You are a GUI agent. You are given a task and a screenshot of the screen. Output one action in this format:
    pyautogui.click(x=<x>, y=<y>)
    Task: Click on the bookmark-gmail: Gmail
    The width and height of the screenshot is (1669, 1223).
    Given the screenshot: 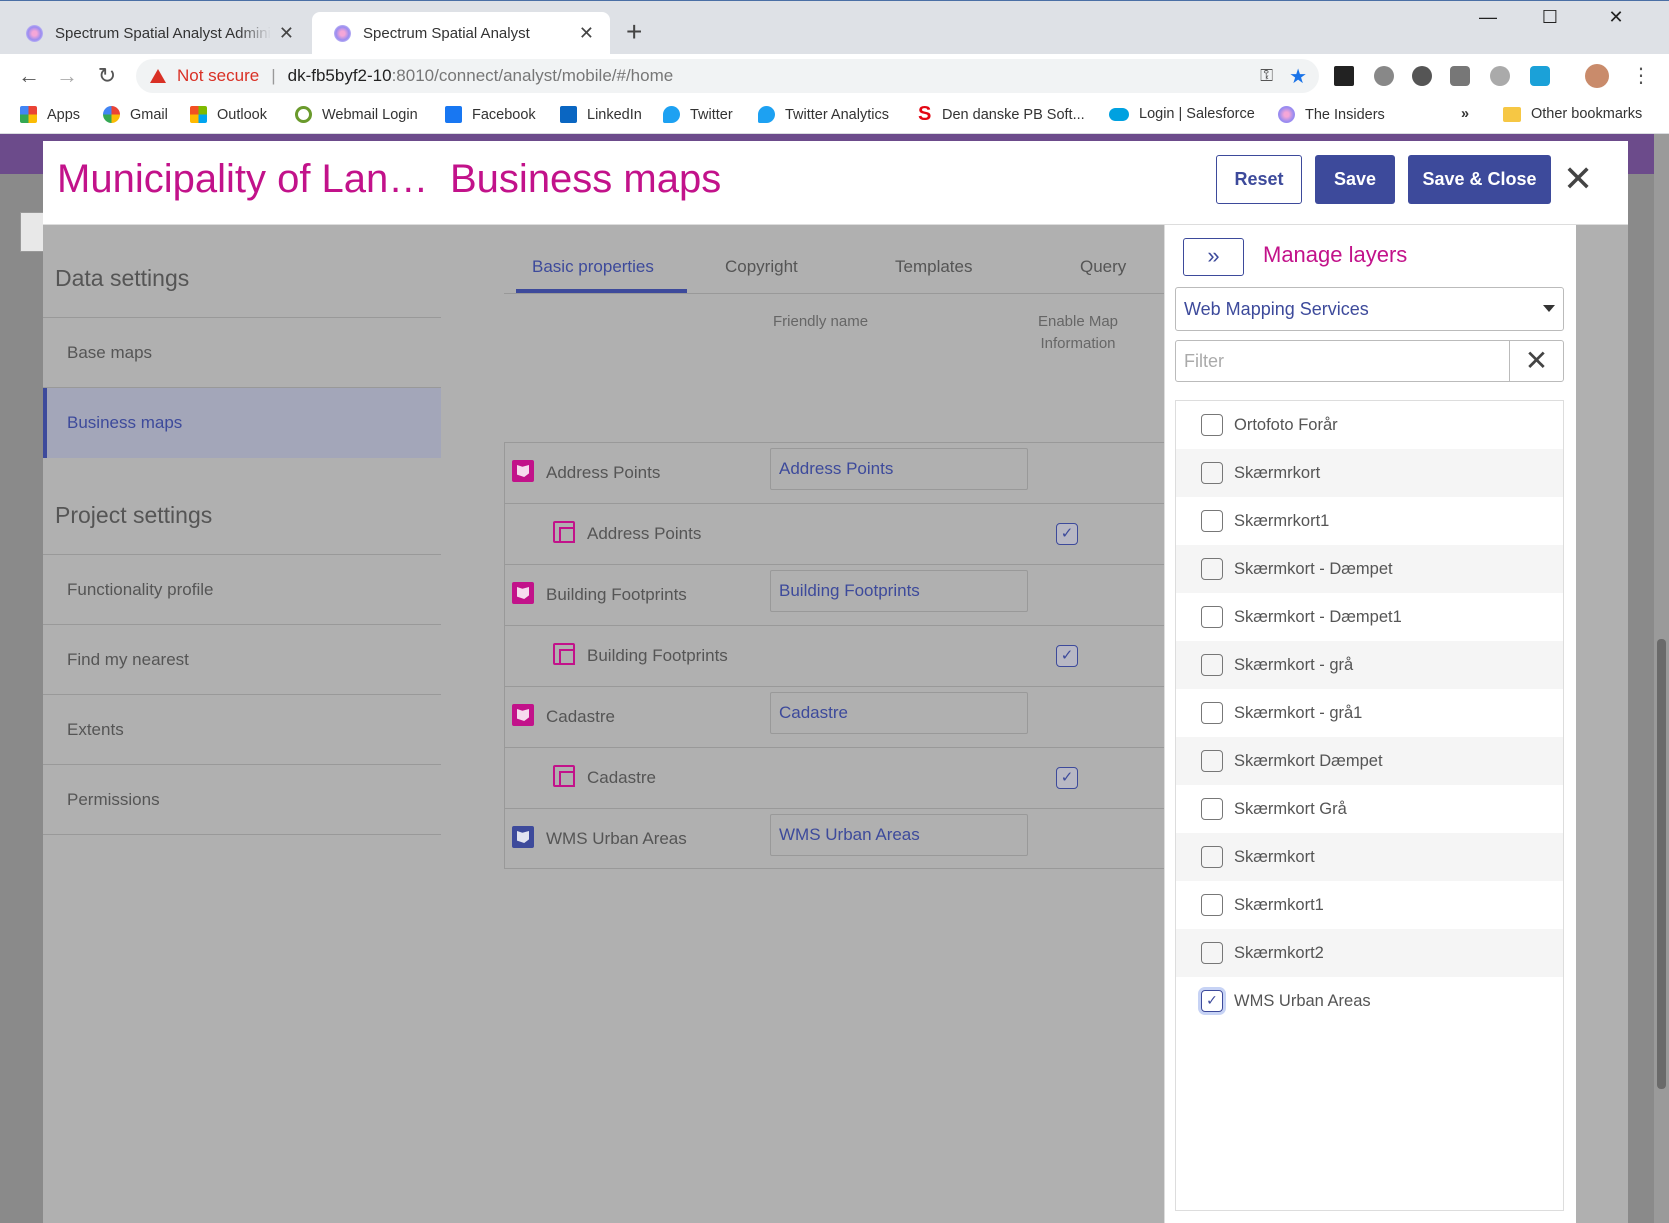 What is the action you would take?
    pyautogui.click(x=135, y=114)
    